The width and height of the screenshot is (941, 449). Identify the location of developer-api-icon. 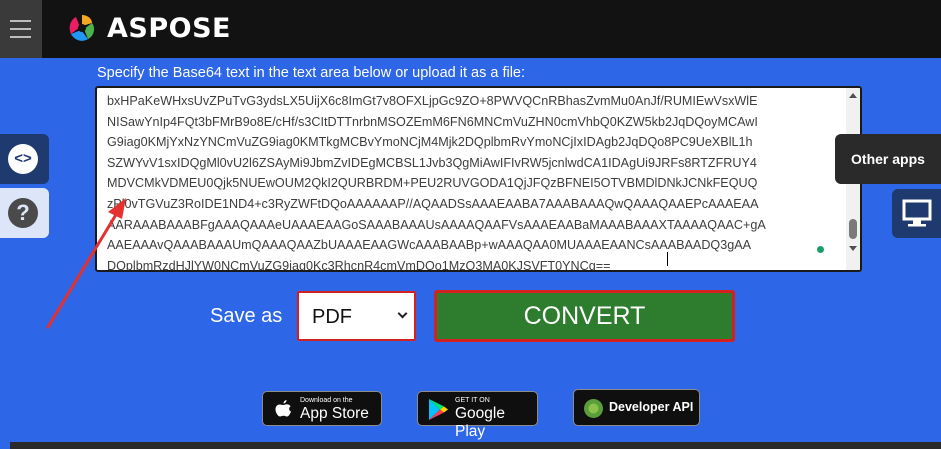
(593, 408).